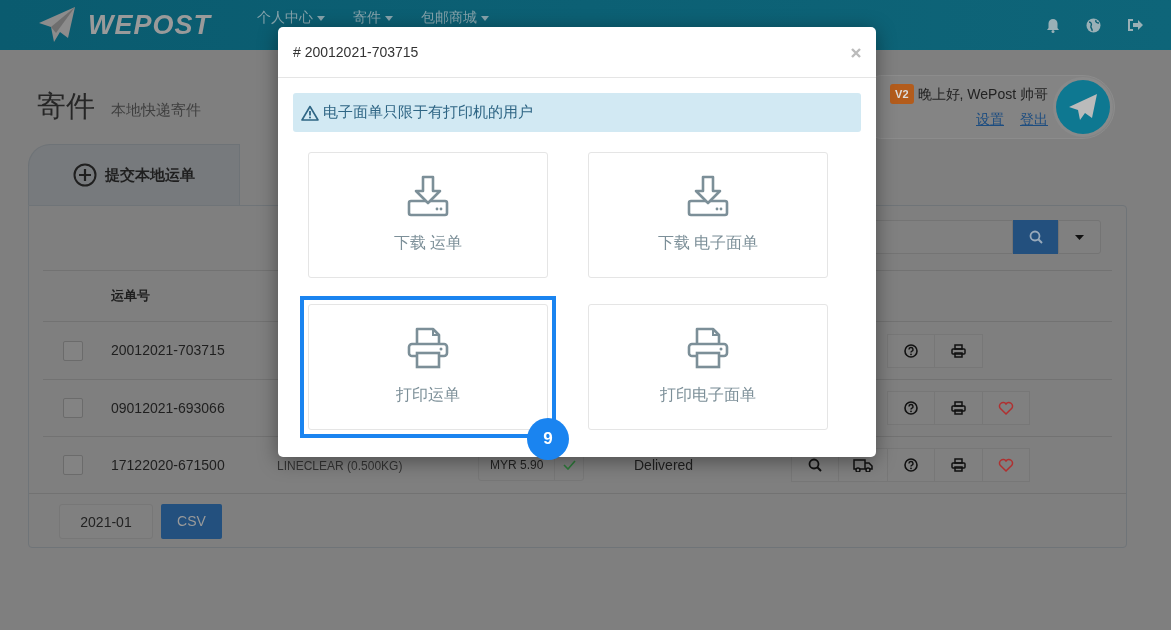 The width and height of the screenshot is (1171, 630). What do you see at coordinates (902, 94) in the screenshot?
I see `level-badge: V2` at bounding box center [902, 94].